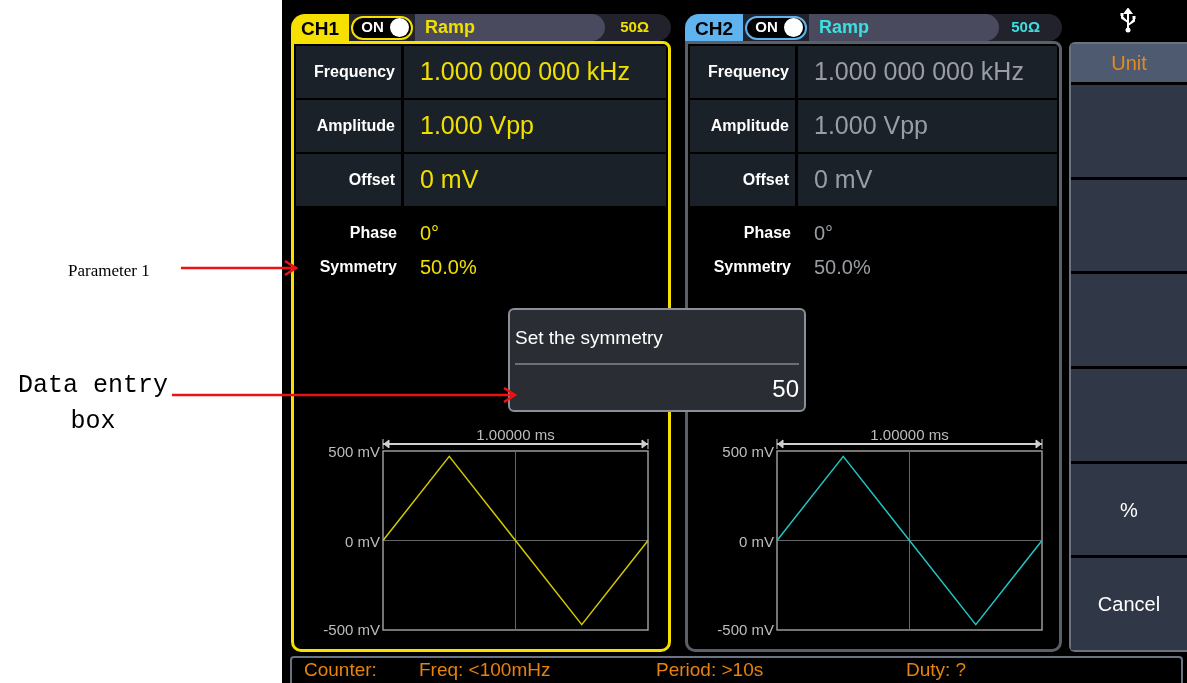 The image size is (1187, 683). What do you see at coordinates (485, 670) in the screenshot?
I see `status-text: Freq: <100mHz` at bounding box center [485, 670].